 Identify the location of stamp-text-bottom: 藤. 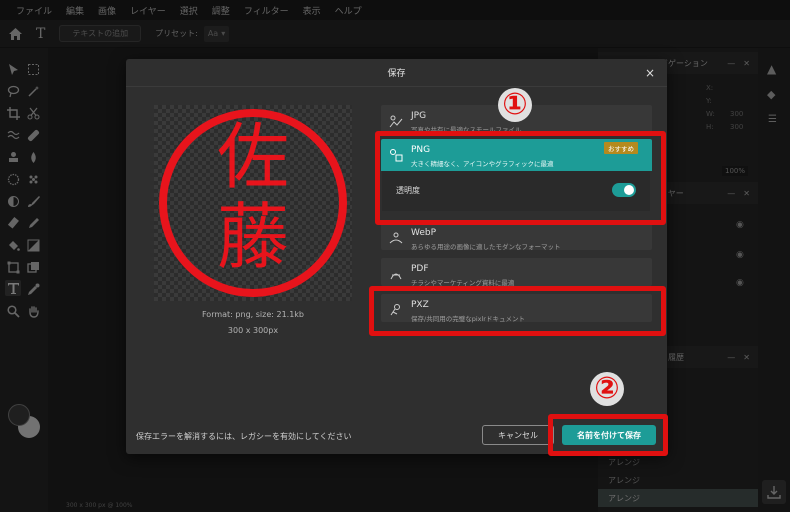
(252, 237).